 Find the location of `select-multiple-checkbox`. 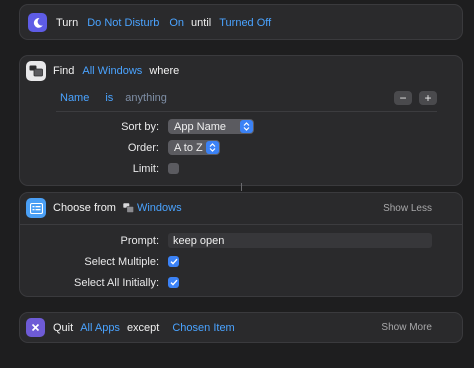

select-multiple-checkbox is located at coordinates (173, 261).